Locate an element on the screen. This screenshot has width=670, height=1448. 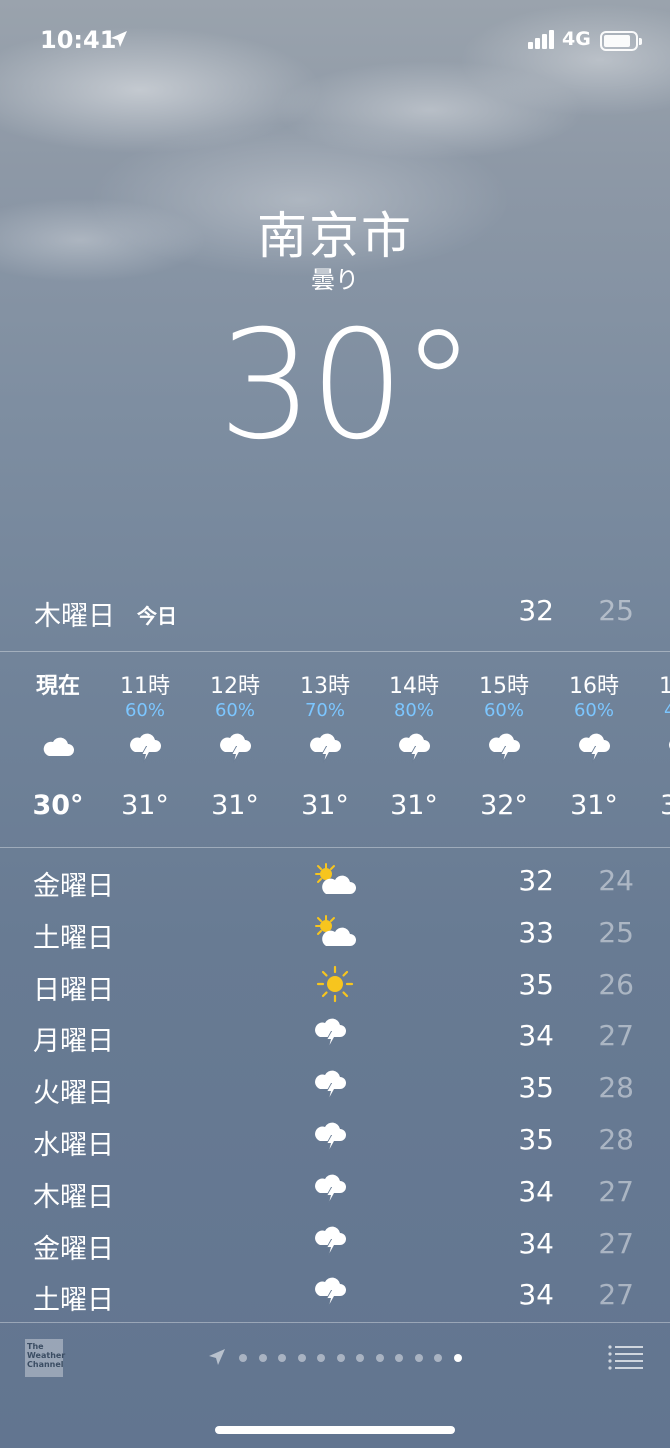
location-arrow-icon is located at coordinates (119, 39).